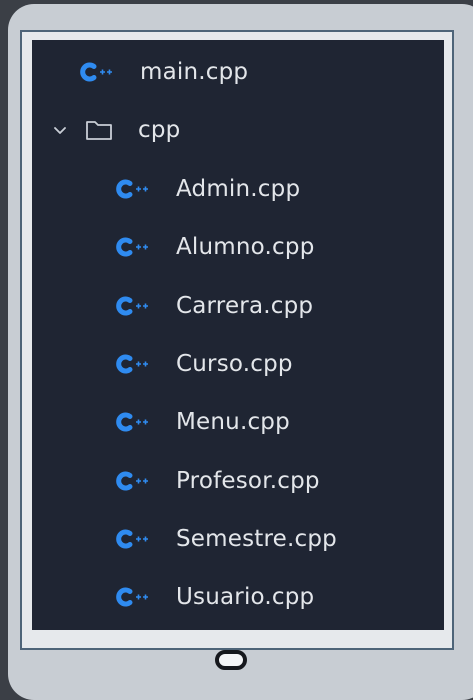 Image resolution: width=473 pixels, height=700 pixels. What do you see at coordinates (234, 363) in the screenshot?
I see `file-label: Curso.cpp` at bounding box center [234, 363].